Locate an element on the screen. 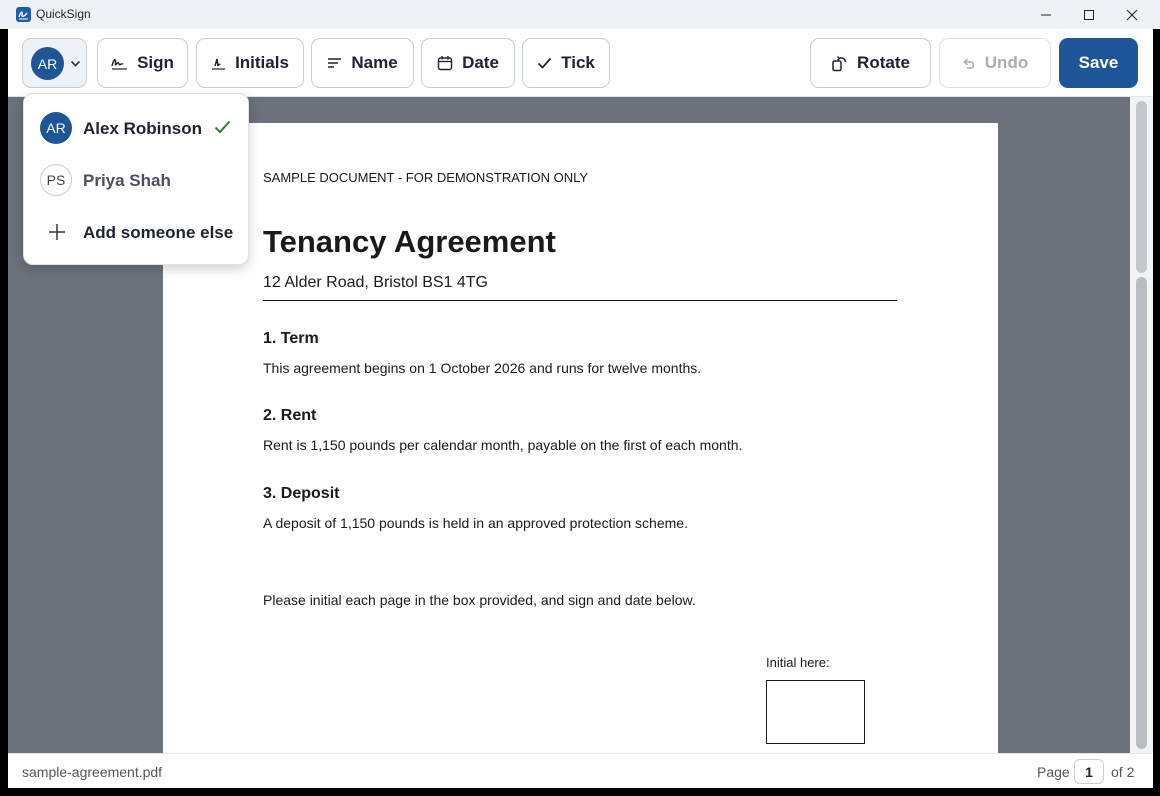 The width and height of the screenshot is (1160, 796). status-bar: sample-agreement.pdf Page 1 of 2 is located at coordinates (580, 770).